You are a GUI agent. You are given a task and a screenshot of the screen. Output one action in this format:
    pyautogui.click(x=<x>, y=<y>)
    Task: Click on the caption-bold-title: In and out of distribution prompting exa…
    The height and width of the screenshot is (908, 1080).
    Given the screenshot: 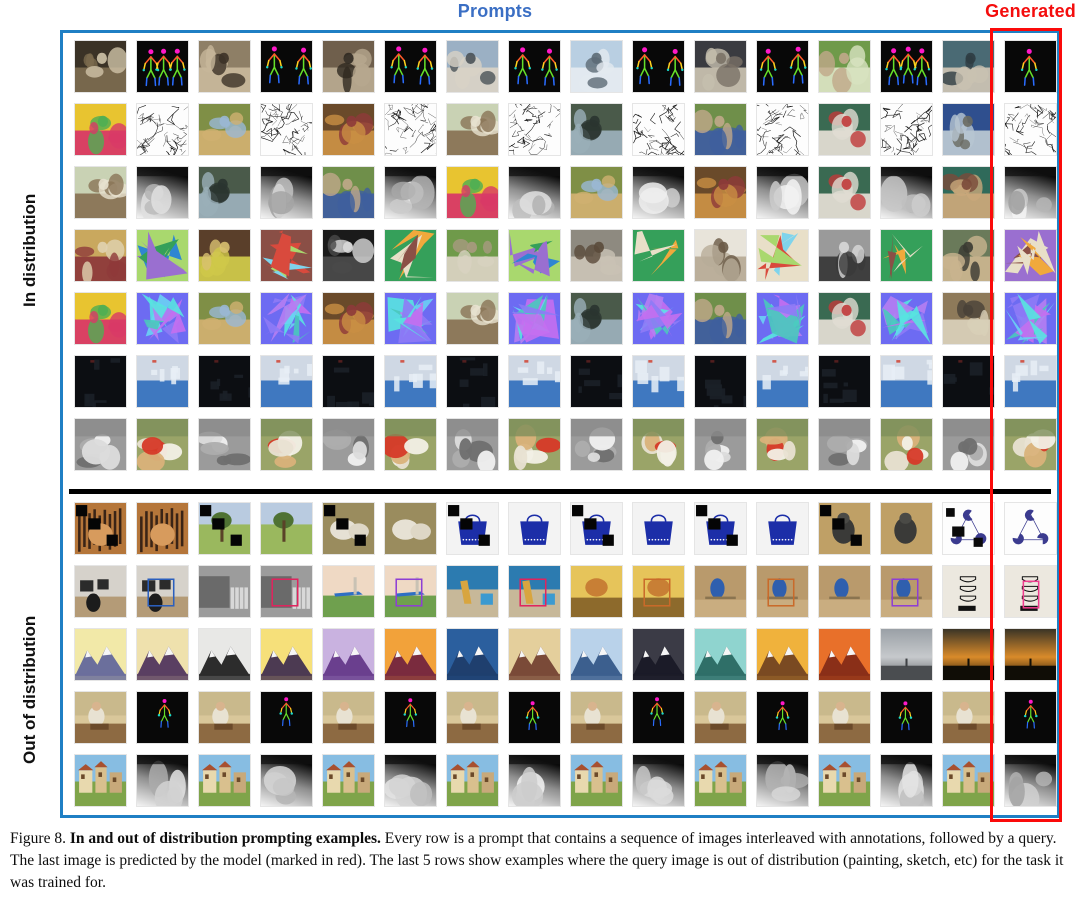 What is the action you would take?
    pyautogui.click(x=225, y=838)
    